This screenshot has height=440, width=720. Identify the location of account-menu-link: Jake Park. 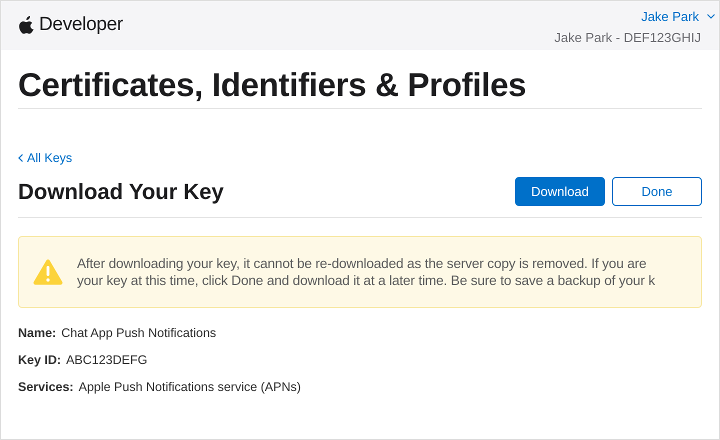
(670, 16).